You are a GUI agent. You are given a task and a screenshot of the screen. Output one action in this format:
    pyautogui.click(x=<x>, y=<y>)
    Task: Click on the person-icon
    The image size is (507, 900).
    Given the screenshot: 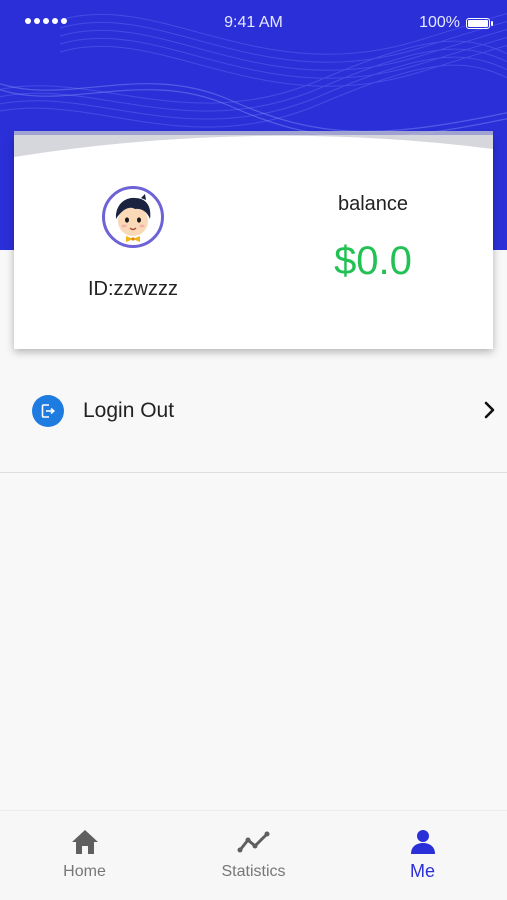 What is the action you would take?
    pyautogui.click(x=423, y=844)
    